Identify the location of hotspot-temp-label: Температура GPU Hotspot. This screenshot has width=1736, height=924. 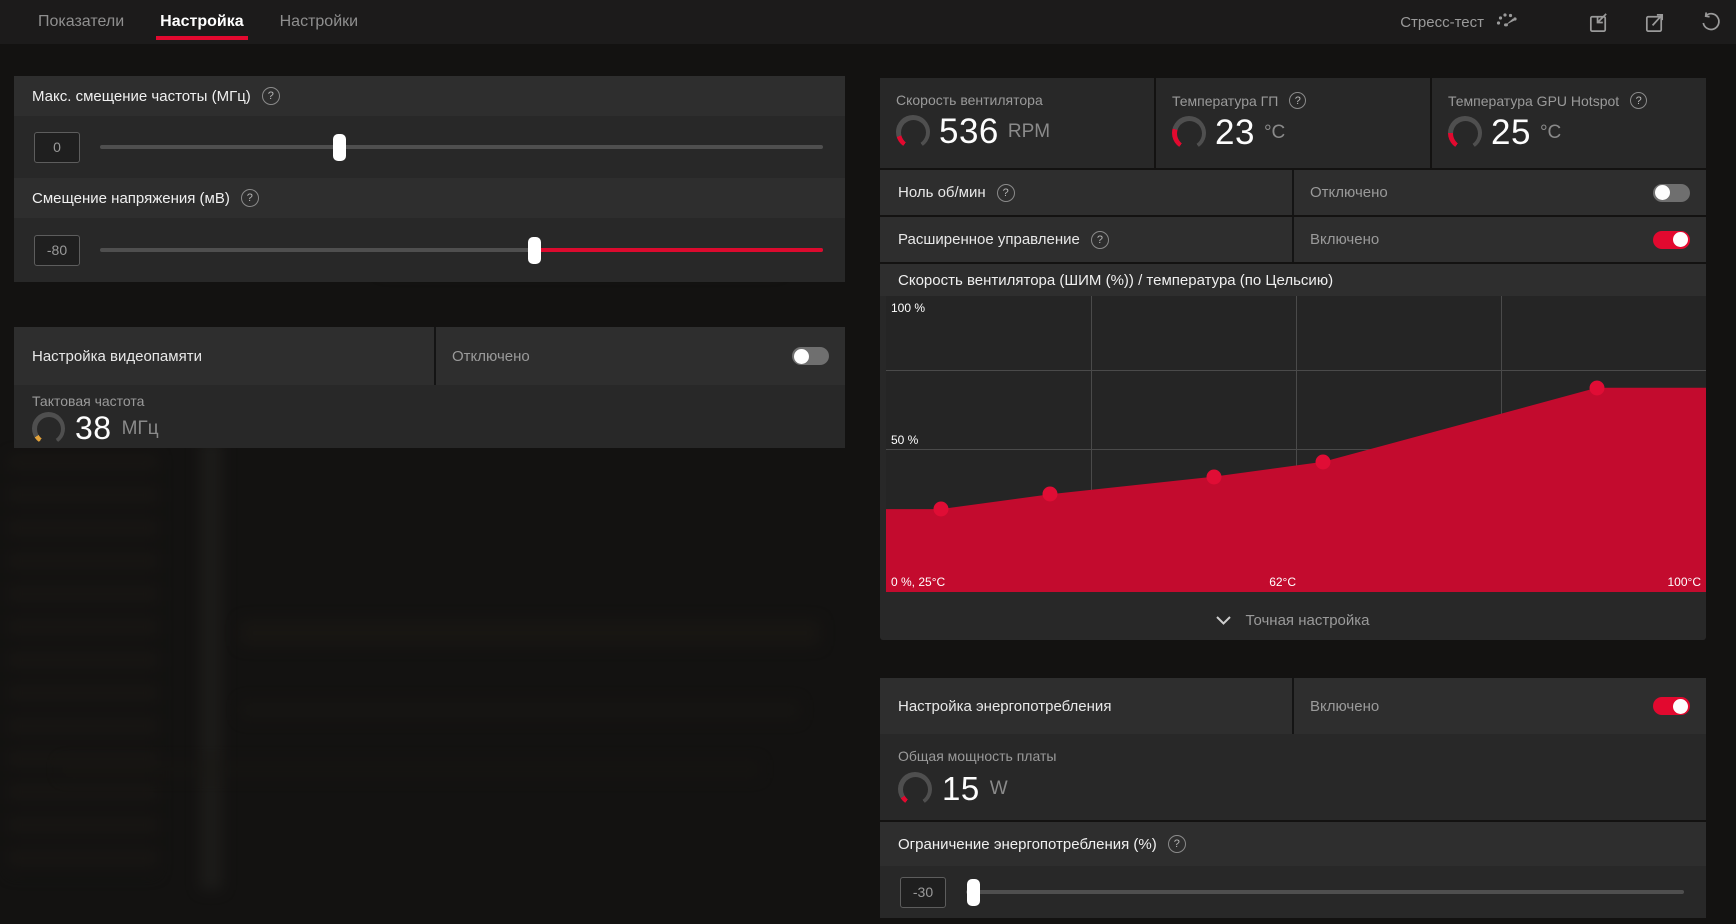
(1534, 100).